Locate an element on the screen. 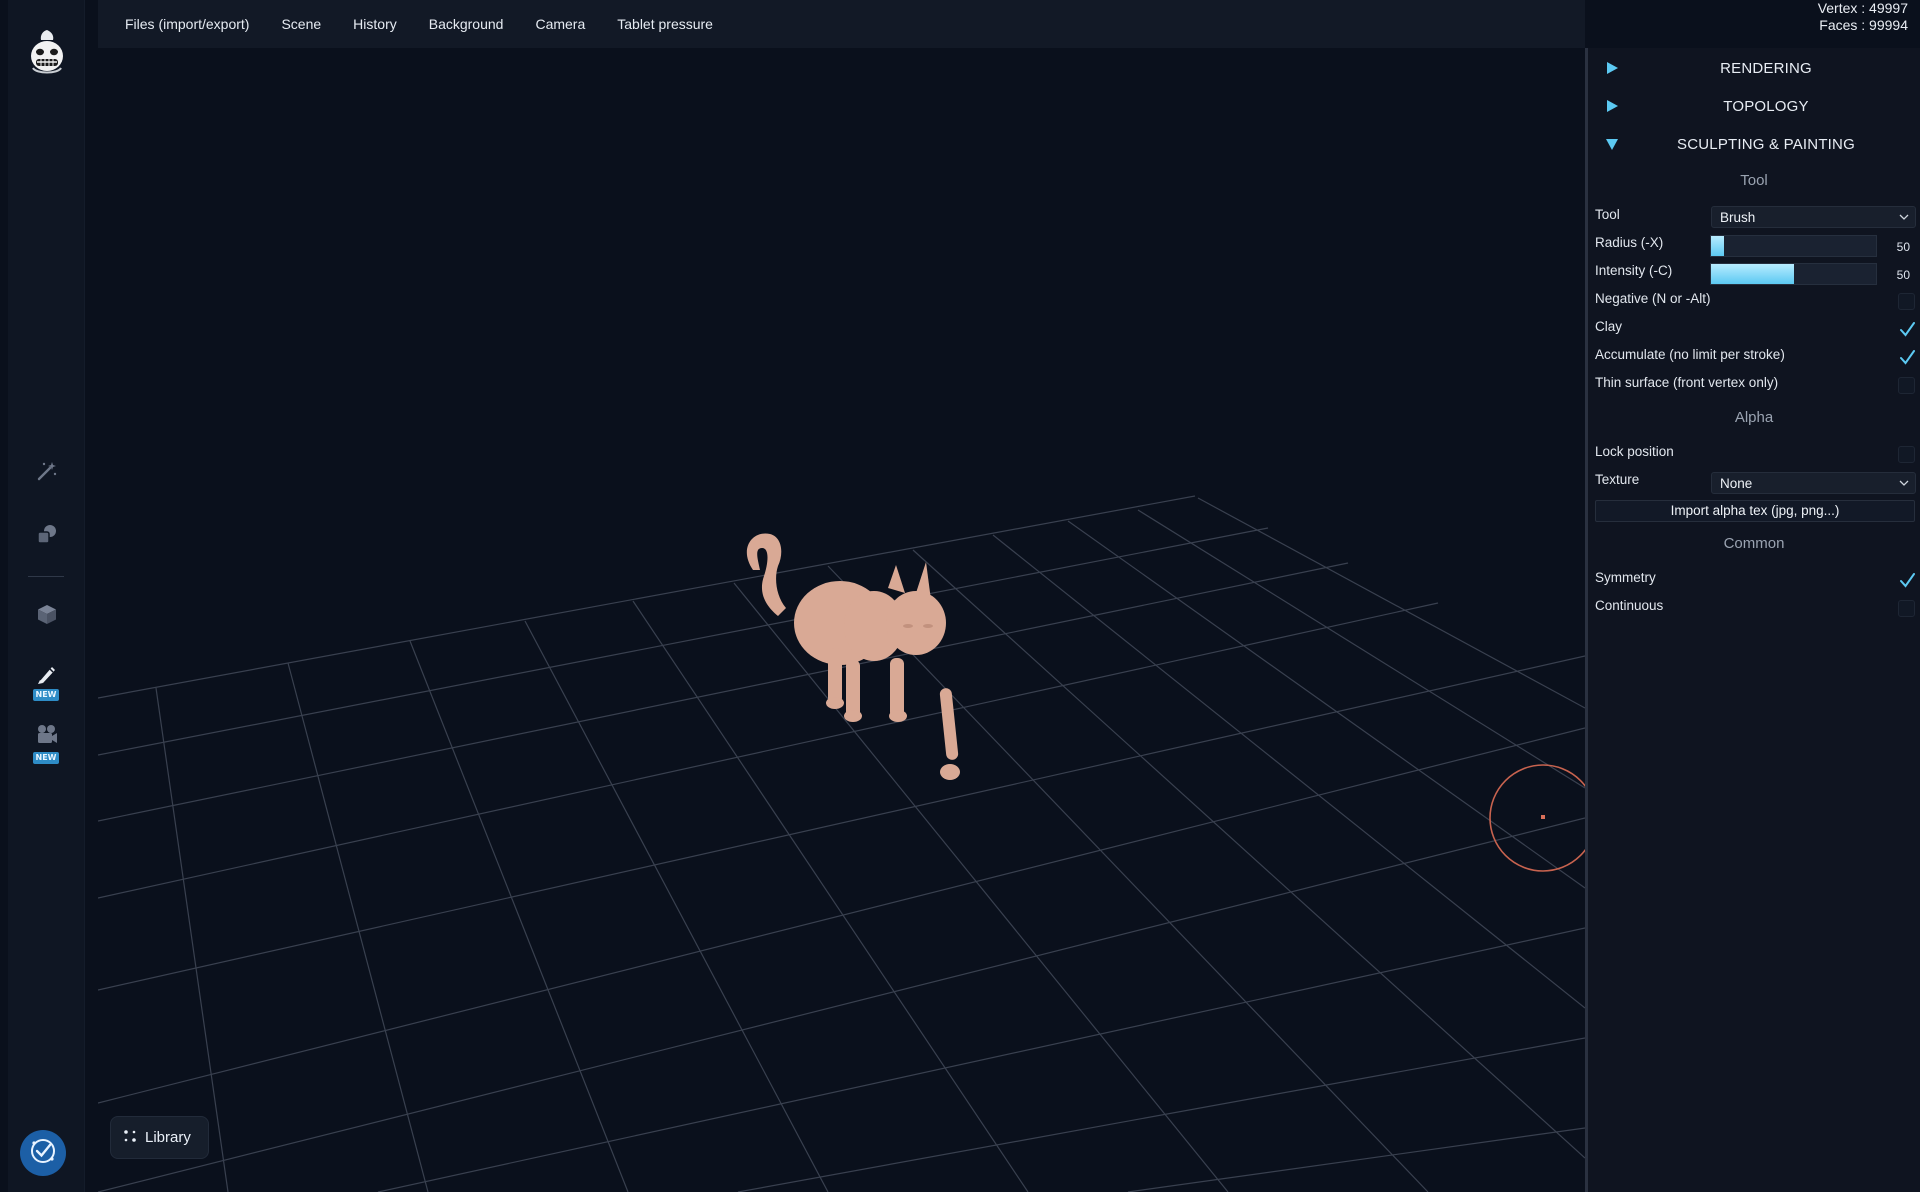 The image size is (1920, 1192). mesh-stats: Vertex : 49997 Faces : 99994 is located at coordinates (1863, 17).